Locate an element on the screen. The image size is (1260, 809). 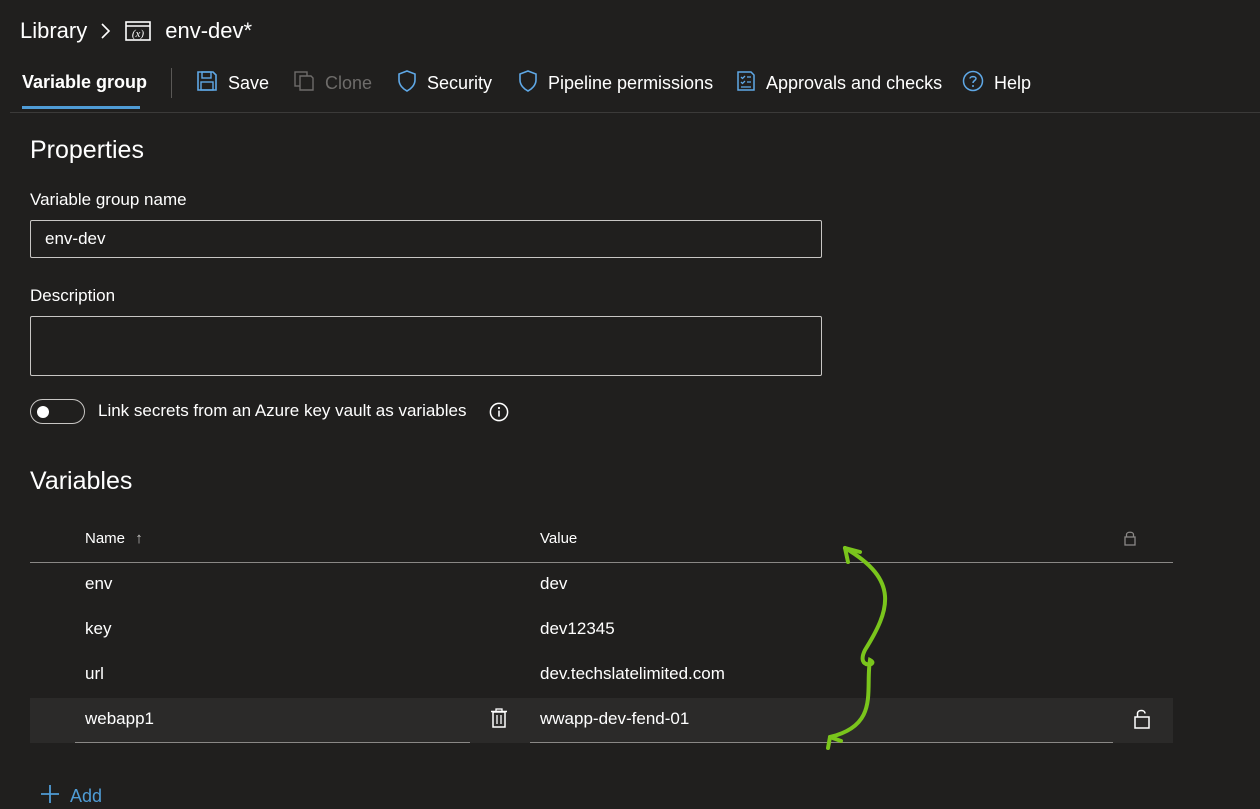
tab-variable-group: Variable group is located at coordinates (84, 82).